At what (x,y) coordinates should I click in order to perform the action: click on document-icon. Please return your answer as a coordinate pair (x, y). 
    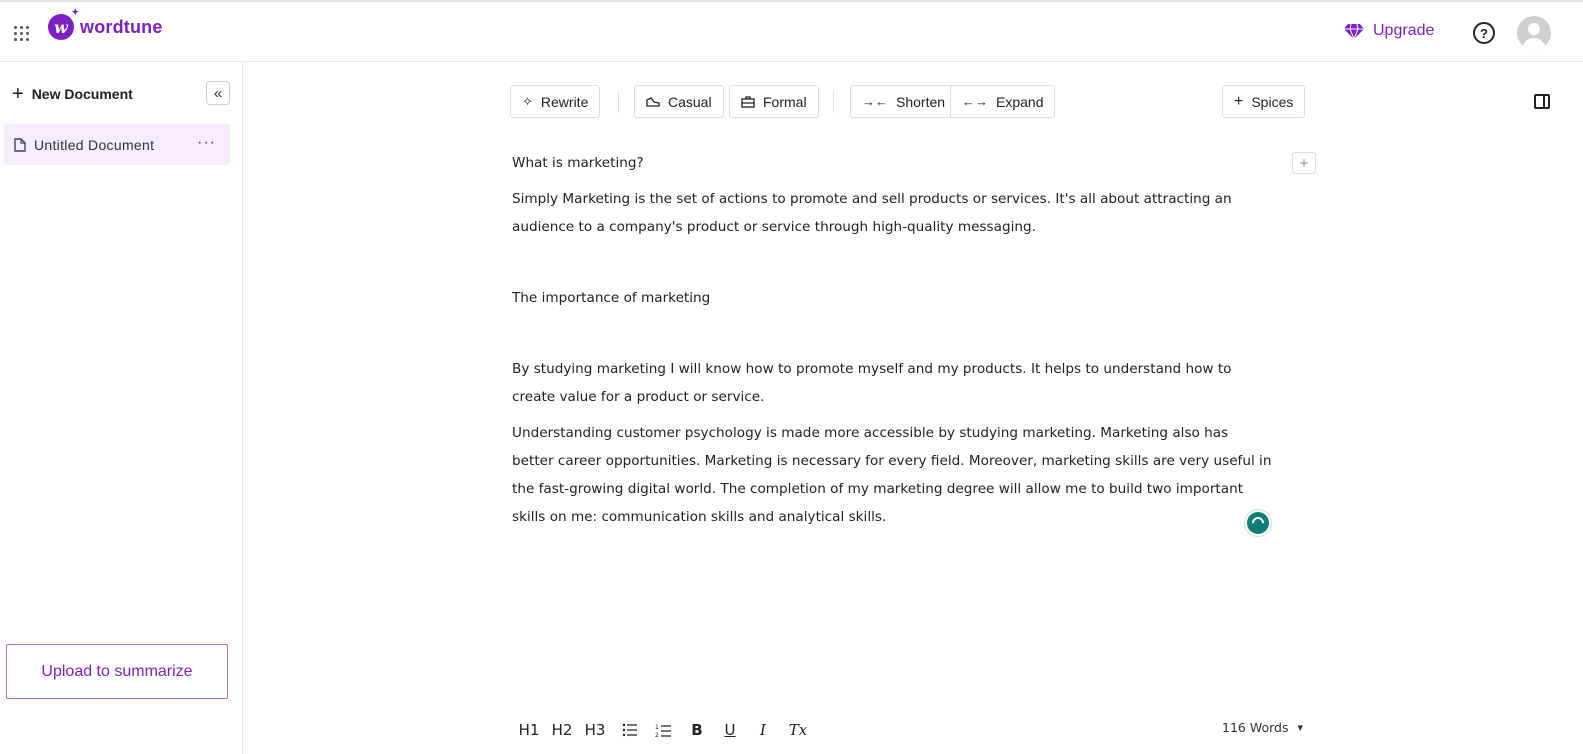
    Looking at the image, I should click on (20, 144).